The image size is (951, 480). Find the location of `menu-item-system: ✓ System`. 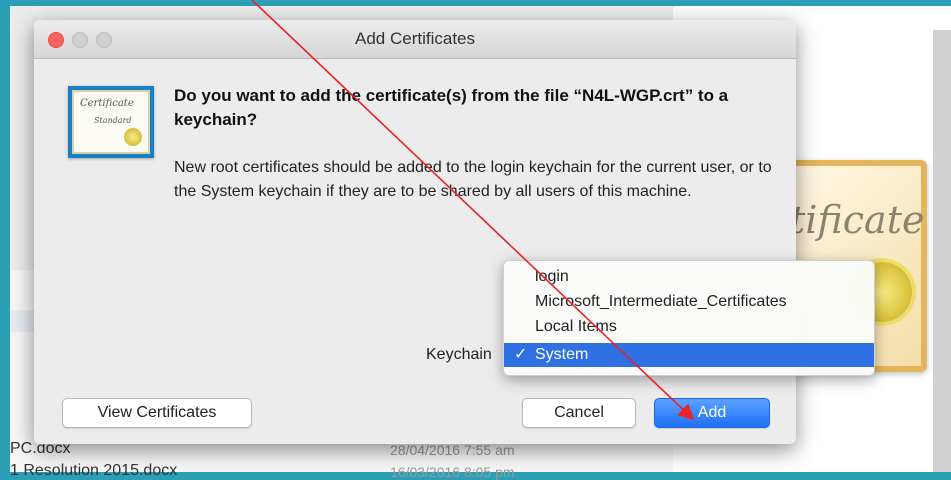

menu-item-system: ✓ System is located at coordinates (689, 355).